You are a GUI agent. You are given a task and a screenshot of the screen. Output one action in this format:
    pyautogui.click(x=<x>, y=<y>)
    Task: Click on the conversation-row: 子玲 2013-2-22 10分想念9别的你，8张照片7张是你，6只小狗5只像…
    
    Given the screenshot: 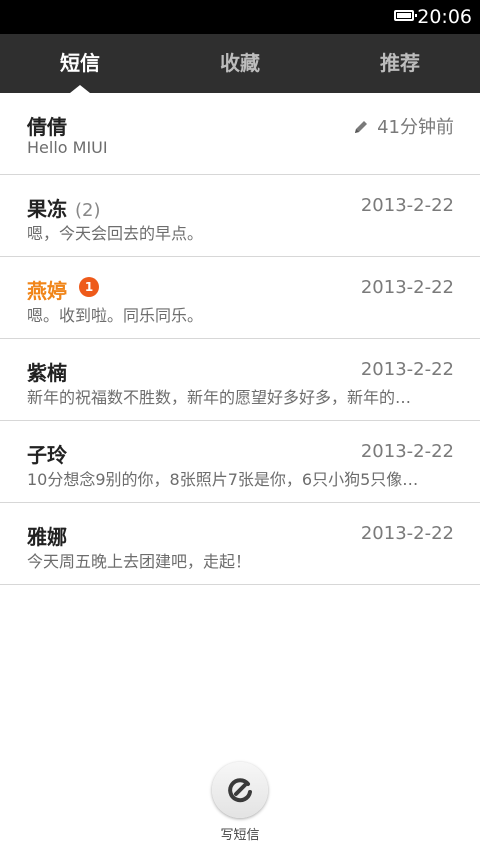 What is the action you would take?
    pyautogui.click(x=240, y=462)
    